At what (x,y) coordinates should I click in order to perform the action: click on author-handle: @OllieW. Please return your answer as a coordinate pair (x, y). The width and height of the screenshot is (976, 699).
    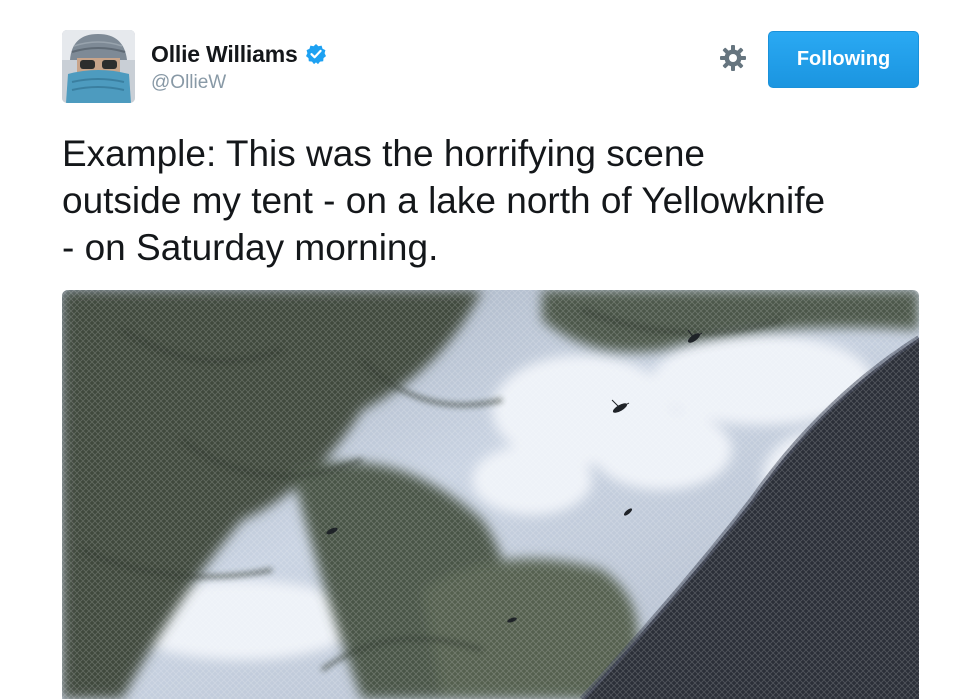
    Looking at the image, I should click on (239, 83).